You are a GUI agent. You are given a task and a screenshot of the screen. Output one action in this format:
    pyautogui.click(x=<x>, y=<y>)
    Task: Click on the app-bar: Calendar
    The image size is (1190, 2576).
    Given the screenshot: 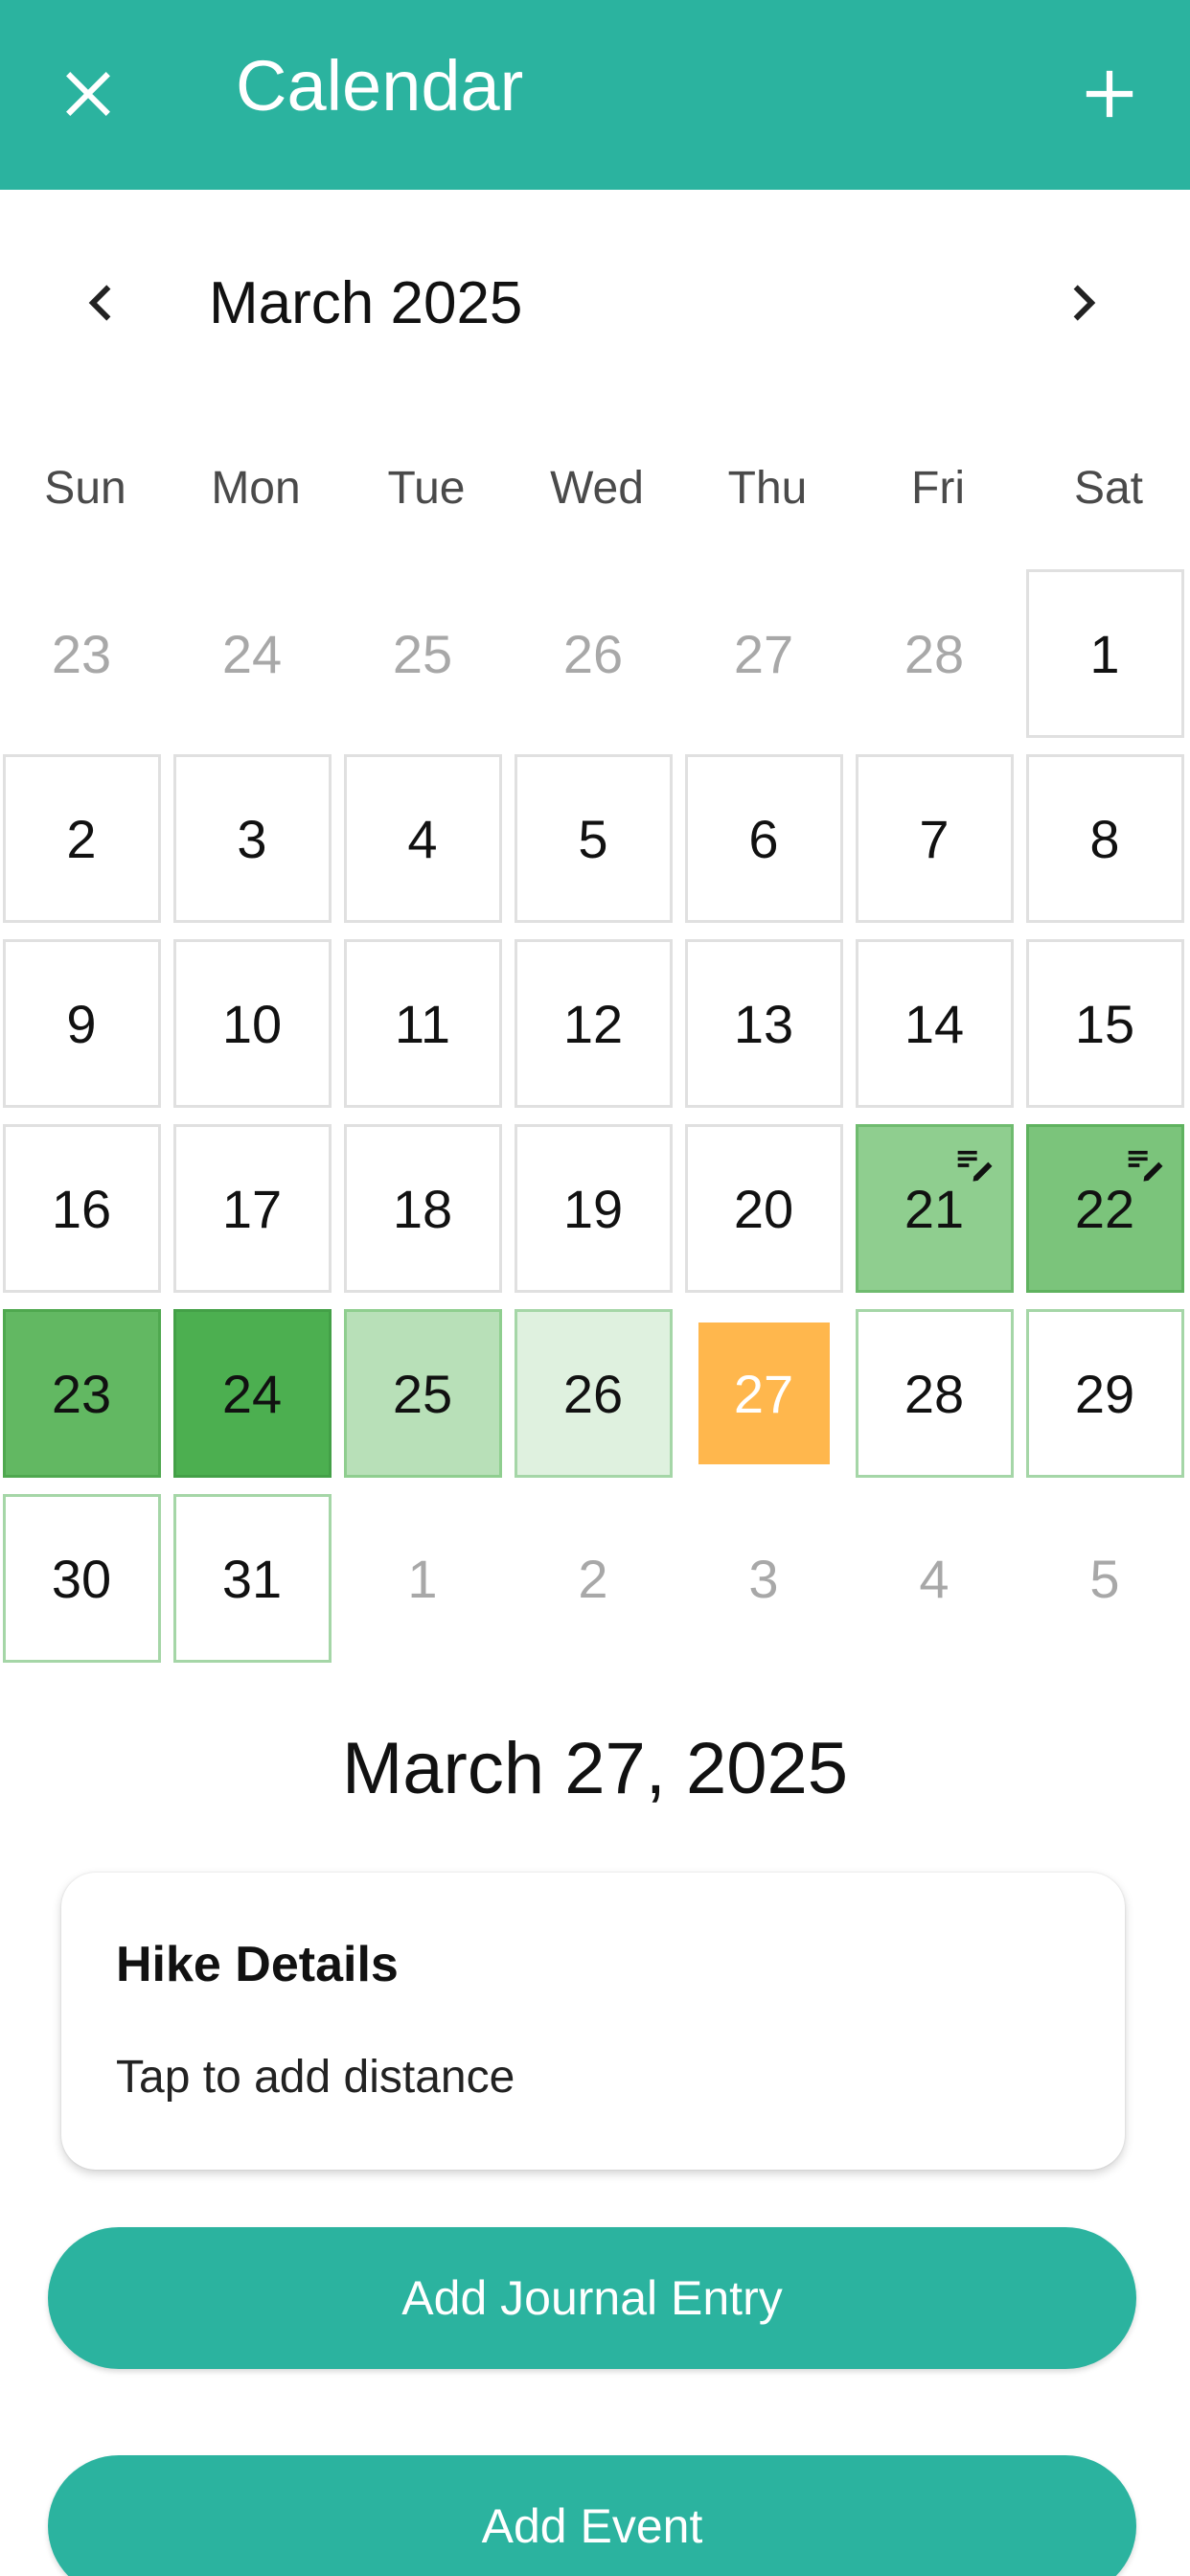 What is the action you would take?
    pyautogui.click(x=595, y=95)
    